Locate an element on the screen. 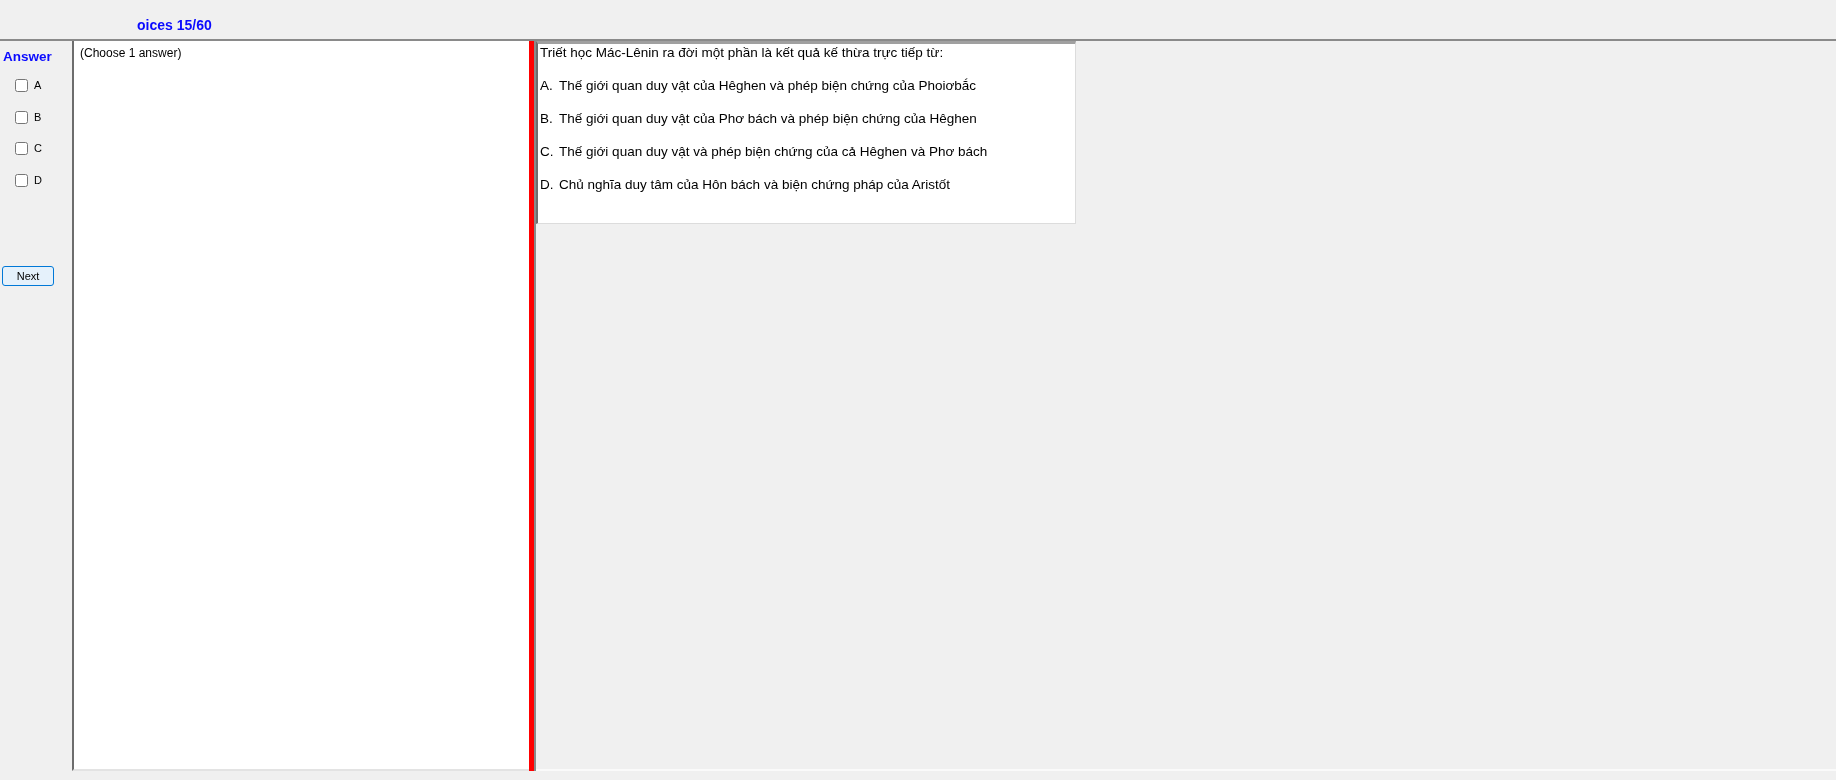 This screenshot has width=1836, height=780. checkbox-label: D is located at coordinates (38, 180).